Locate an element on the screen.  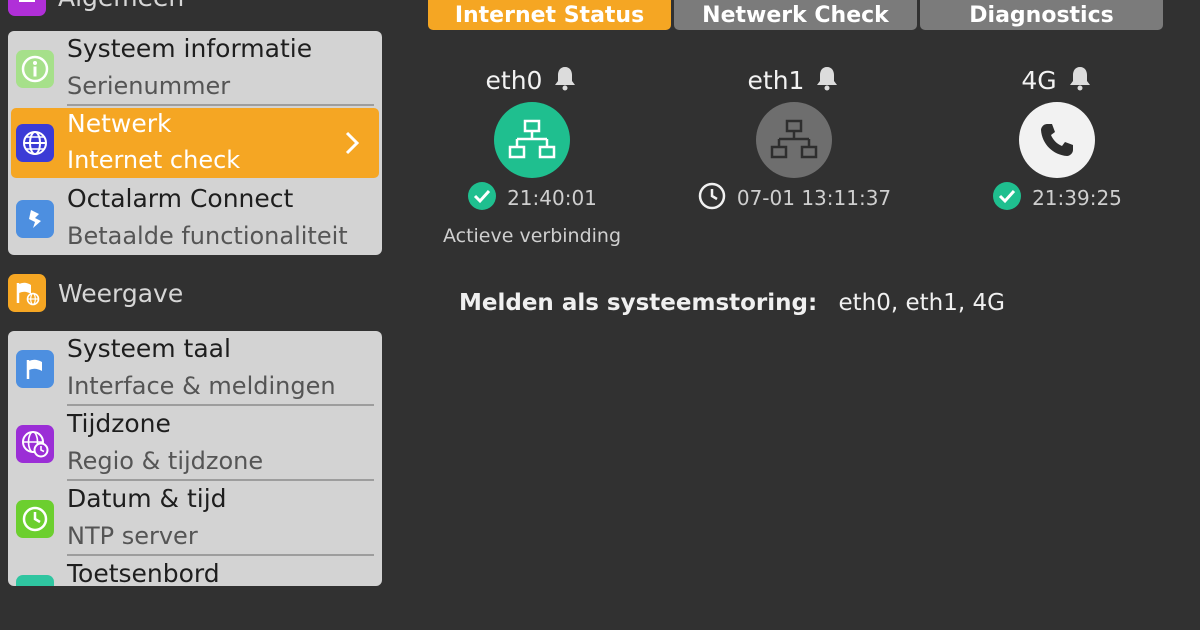
status-row: 21:40:01 is located at coordinates (532, 198).